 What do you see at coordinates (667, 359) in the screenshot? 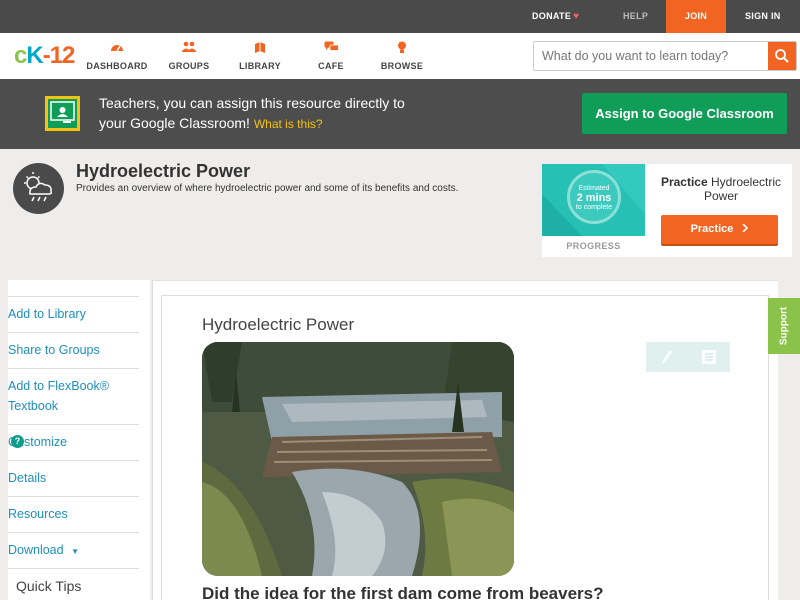
I see `pencil-icon` at bounding box center [667, 359].